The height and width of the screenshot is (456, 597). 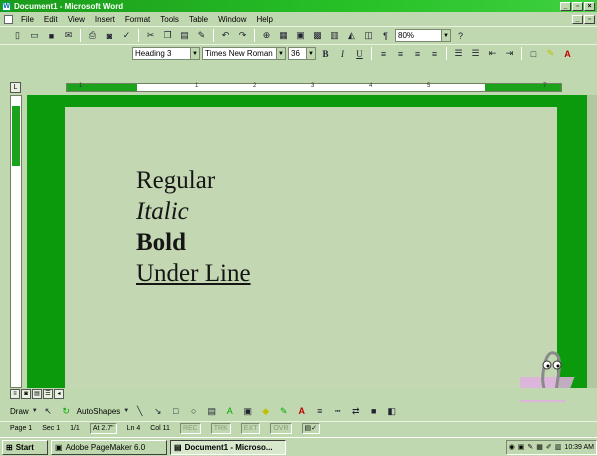 I want to click on clip-art-icon: ▣, so click(x=247, y=411).